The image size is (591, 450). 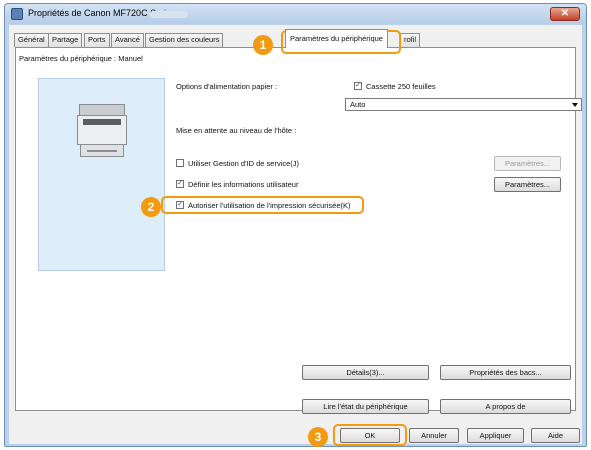 What do you see at coordinates (434, 435) in the screenshot?
I see `cancel-button: Annuler` at bounding box center [434, 435].